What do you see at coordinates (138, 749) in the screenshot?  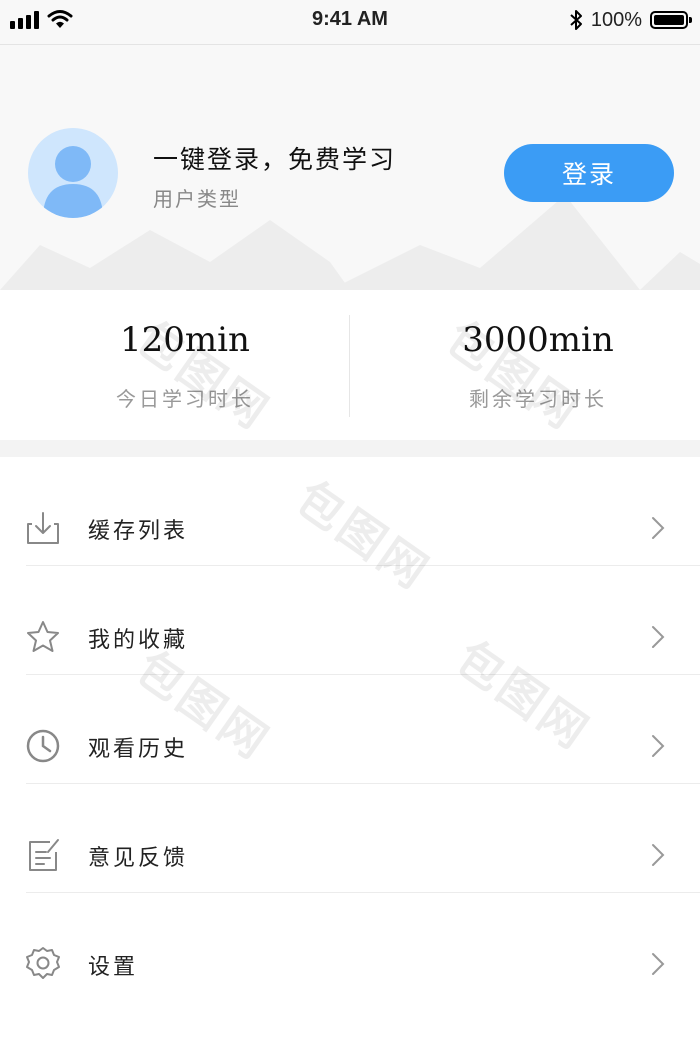 I see `menu-item-label: 观看历史` at bounding box center [138, 749].